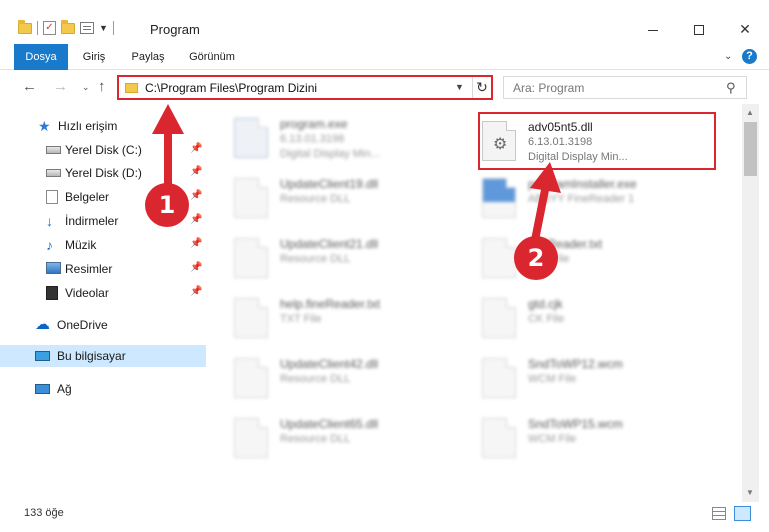 The height and width of the screenshot is (532, 769). Describe the element at coordinates (103, 389) in the screenshot. I see `sidebar-item-network: Ağ` at that location.